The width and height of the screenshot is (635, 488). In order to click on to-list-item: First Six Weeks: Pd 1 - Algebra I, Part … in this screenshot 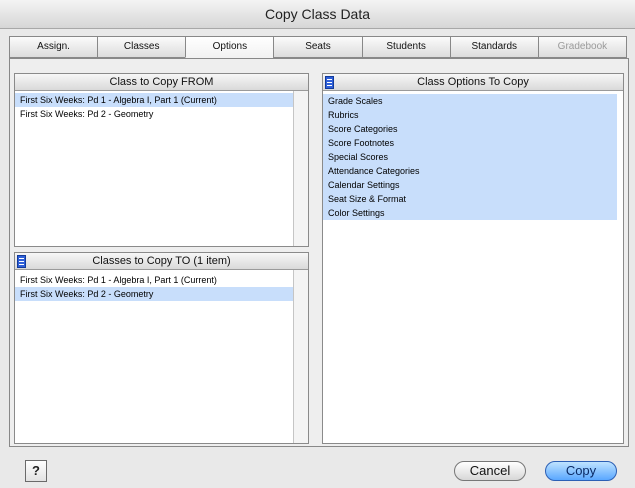, I will do `click(154, 280)`.